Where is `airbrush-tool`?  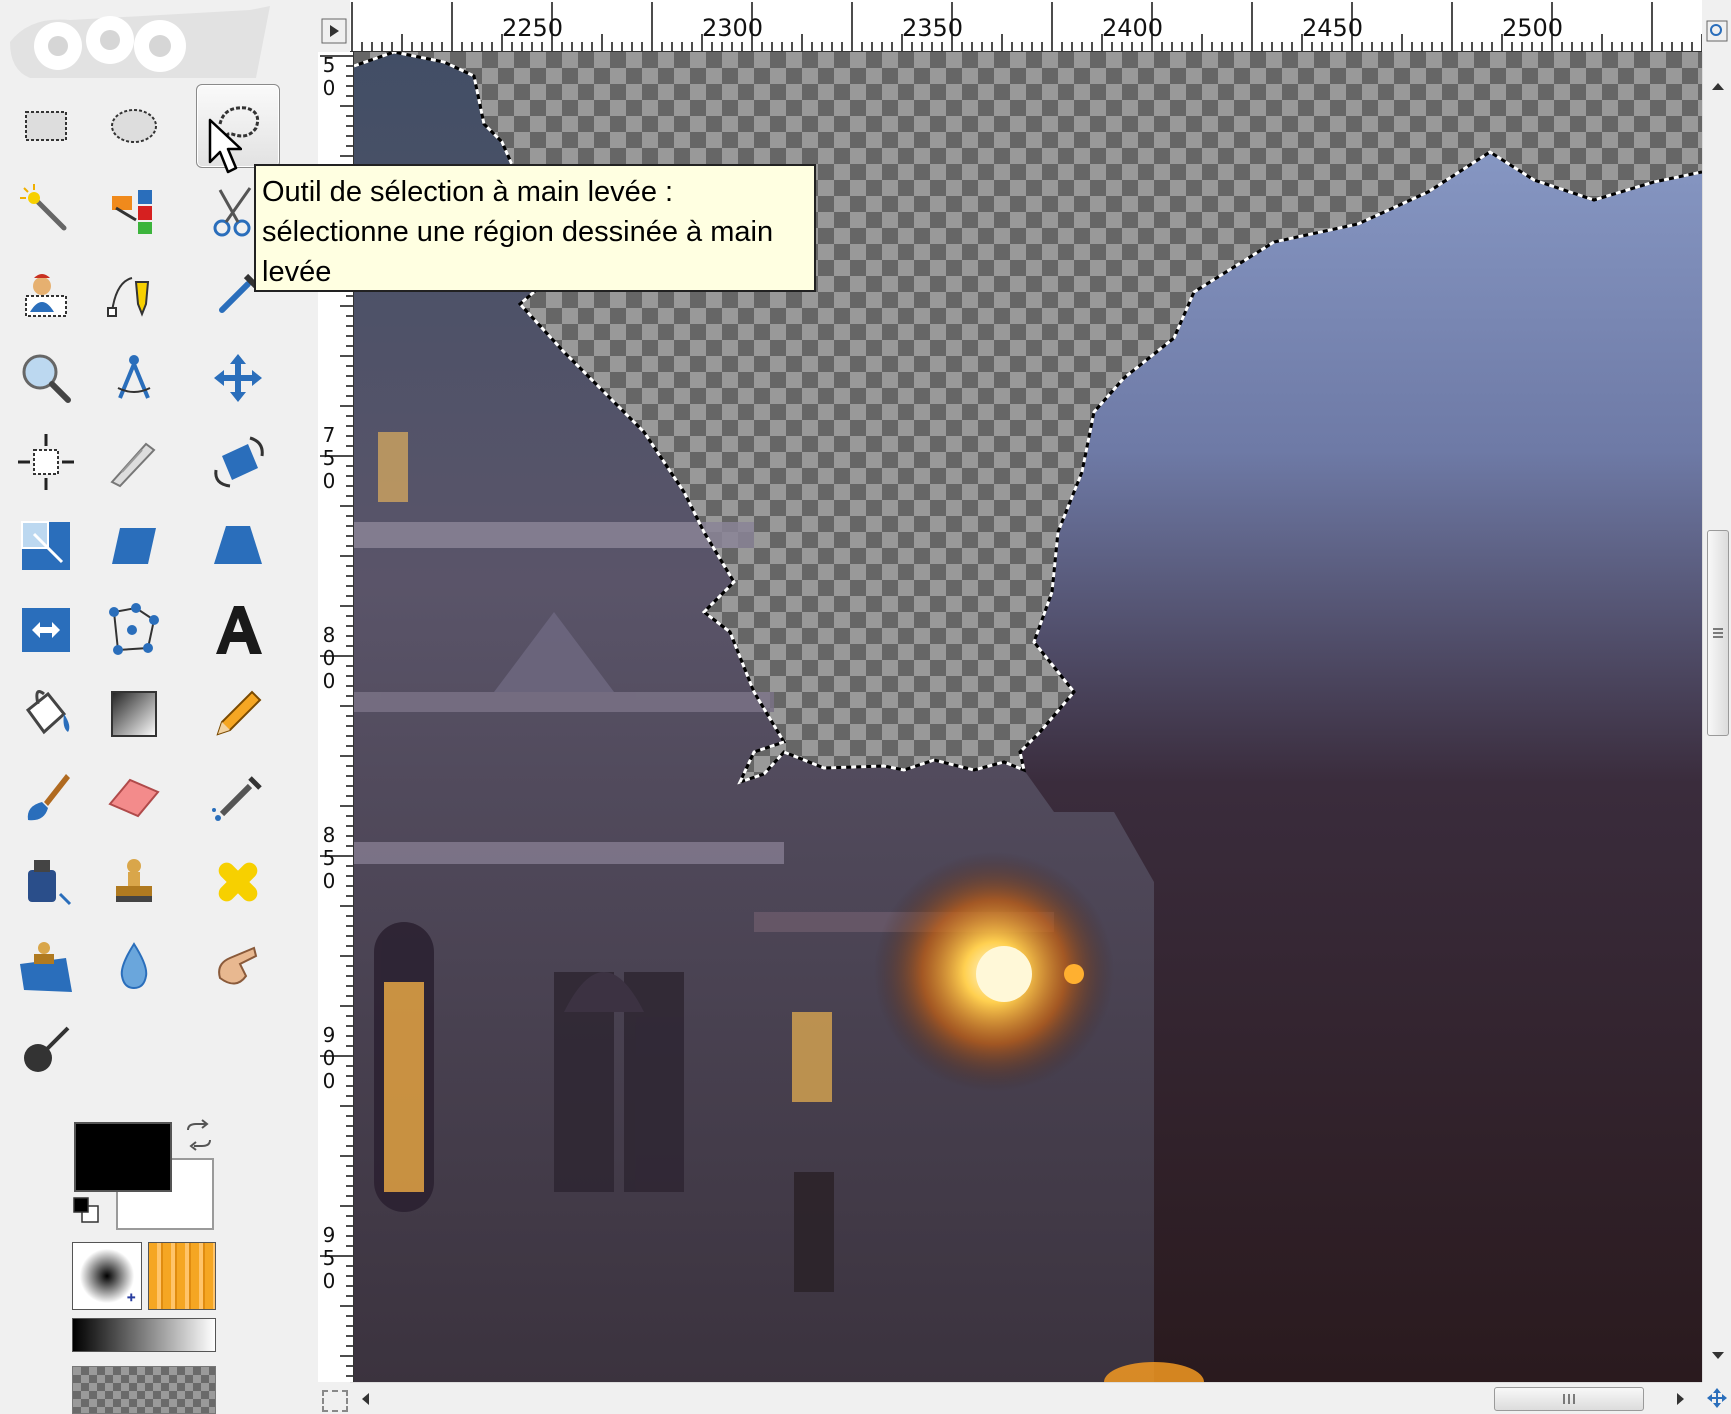 airbrush-tool is located at coordinates (238, 798).